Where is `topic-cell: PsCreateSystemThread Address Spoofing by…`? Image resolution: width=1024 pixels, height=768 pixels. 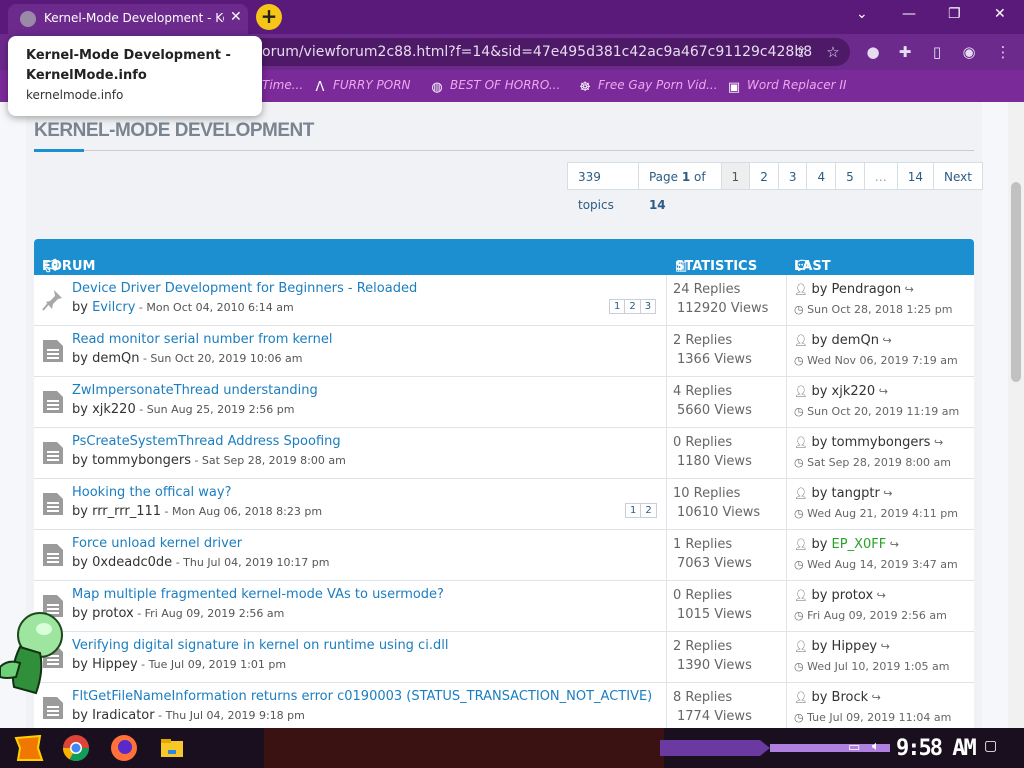 topic-cell: PsCreateSystemThread Address Spoofing by… is located at coordinates (350, 453).